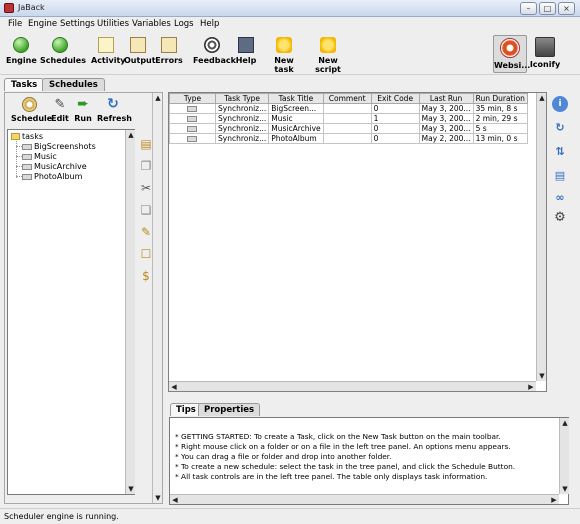 This screenshot has height=524, width=580. What do you see at coordinates (114, 110) in the screenshot?
I see `refresh-button: ↻ Refresh` at bounding box center [114, 110].